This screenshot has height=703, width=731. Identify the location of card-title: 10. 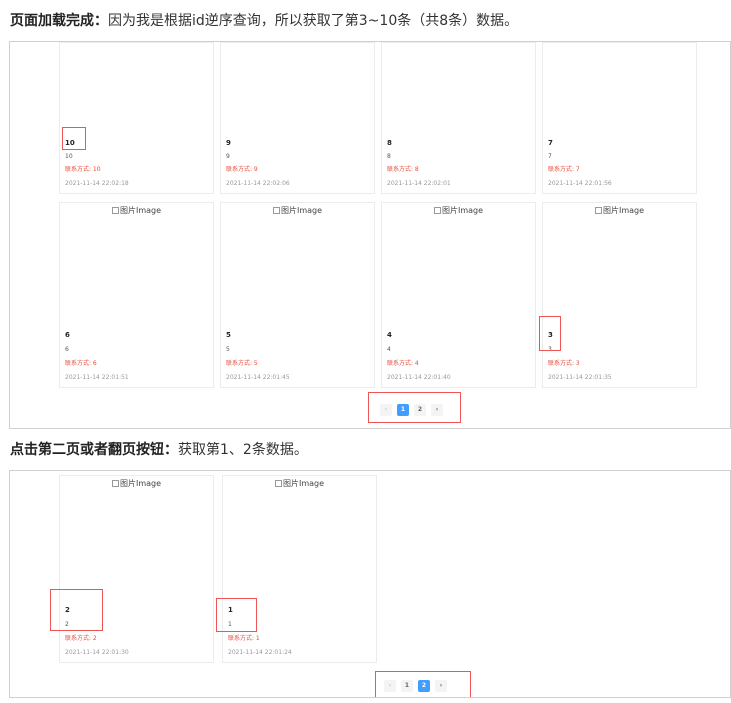
(70, 143).